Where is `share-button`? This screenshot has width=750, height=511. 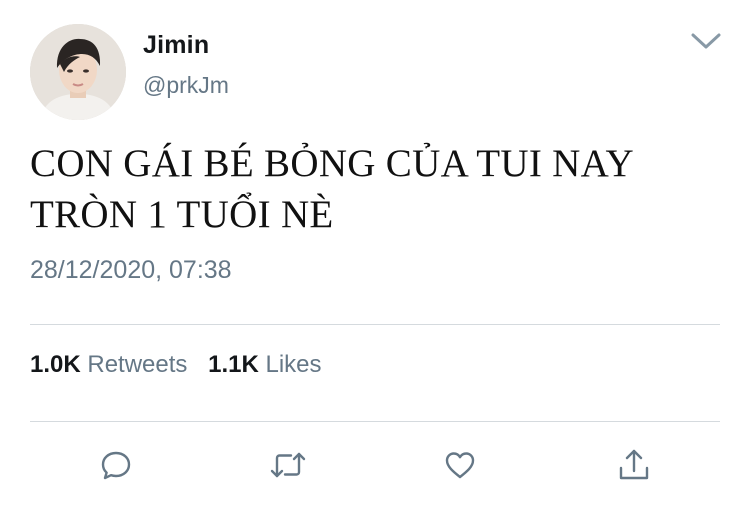
share-button is located at coordinates (634, 465).